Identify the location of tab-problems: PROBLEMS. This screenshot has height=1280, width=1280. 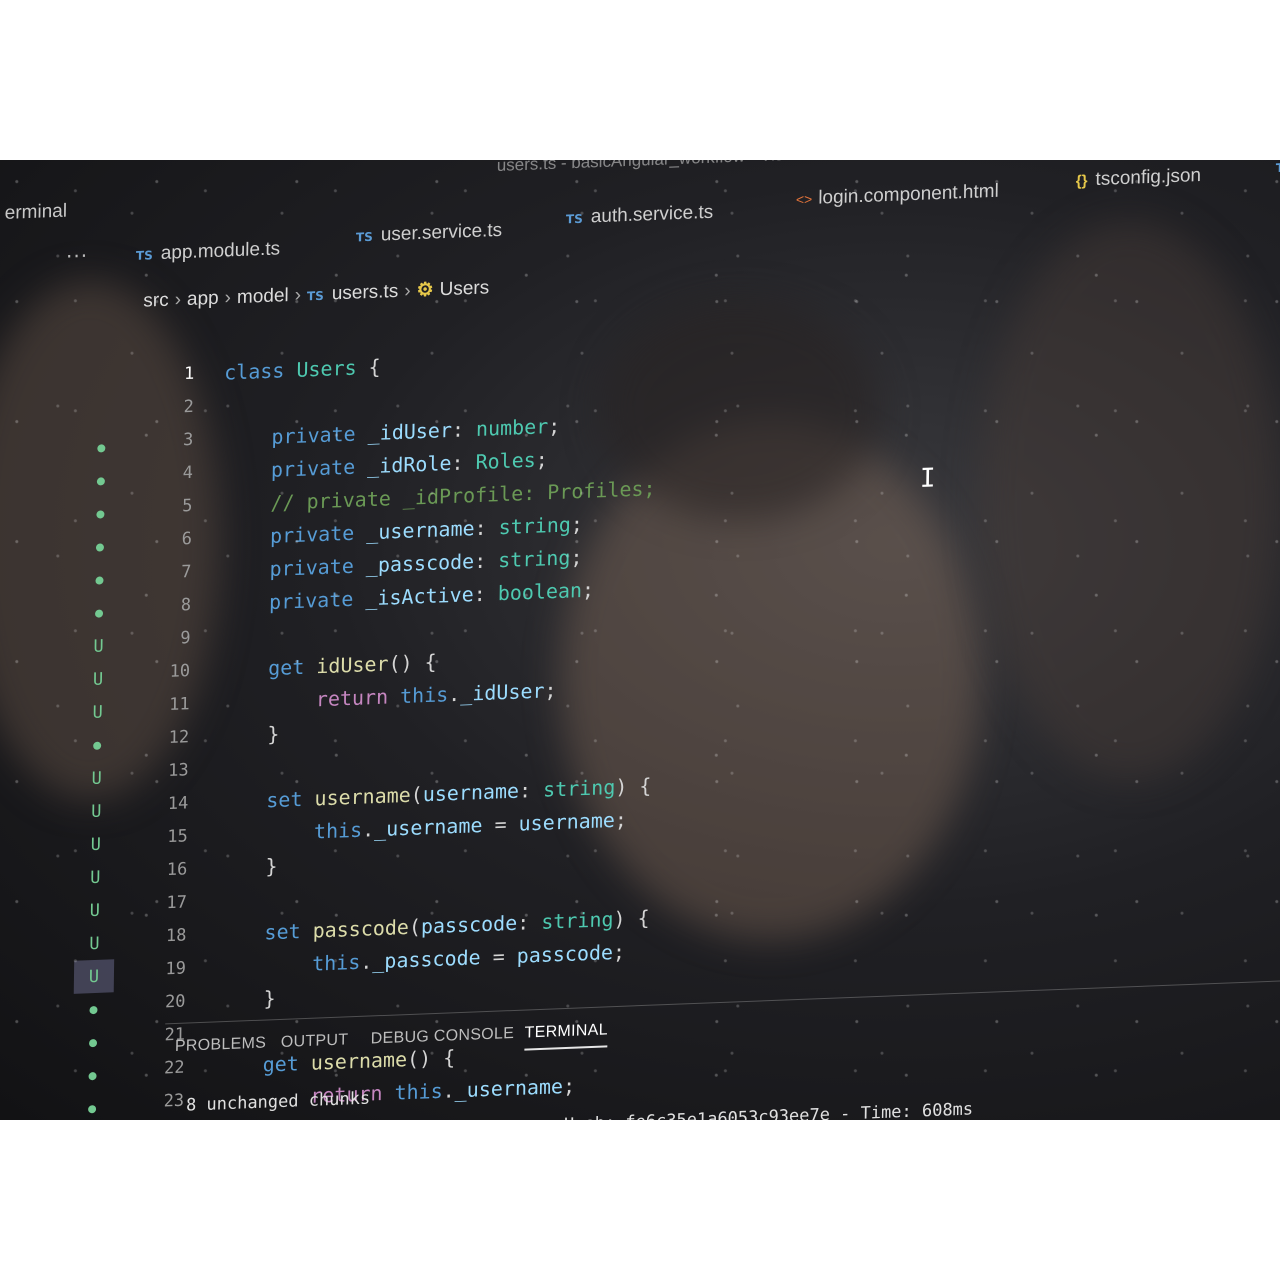
(220, 1045).